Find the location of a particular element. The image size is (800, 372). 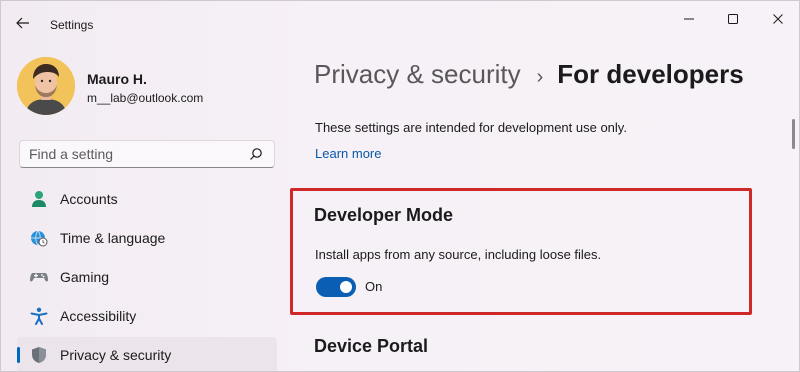

globe-clock-icon is located at coordinates (39, 238).